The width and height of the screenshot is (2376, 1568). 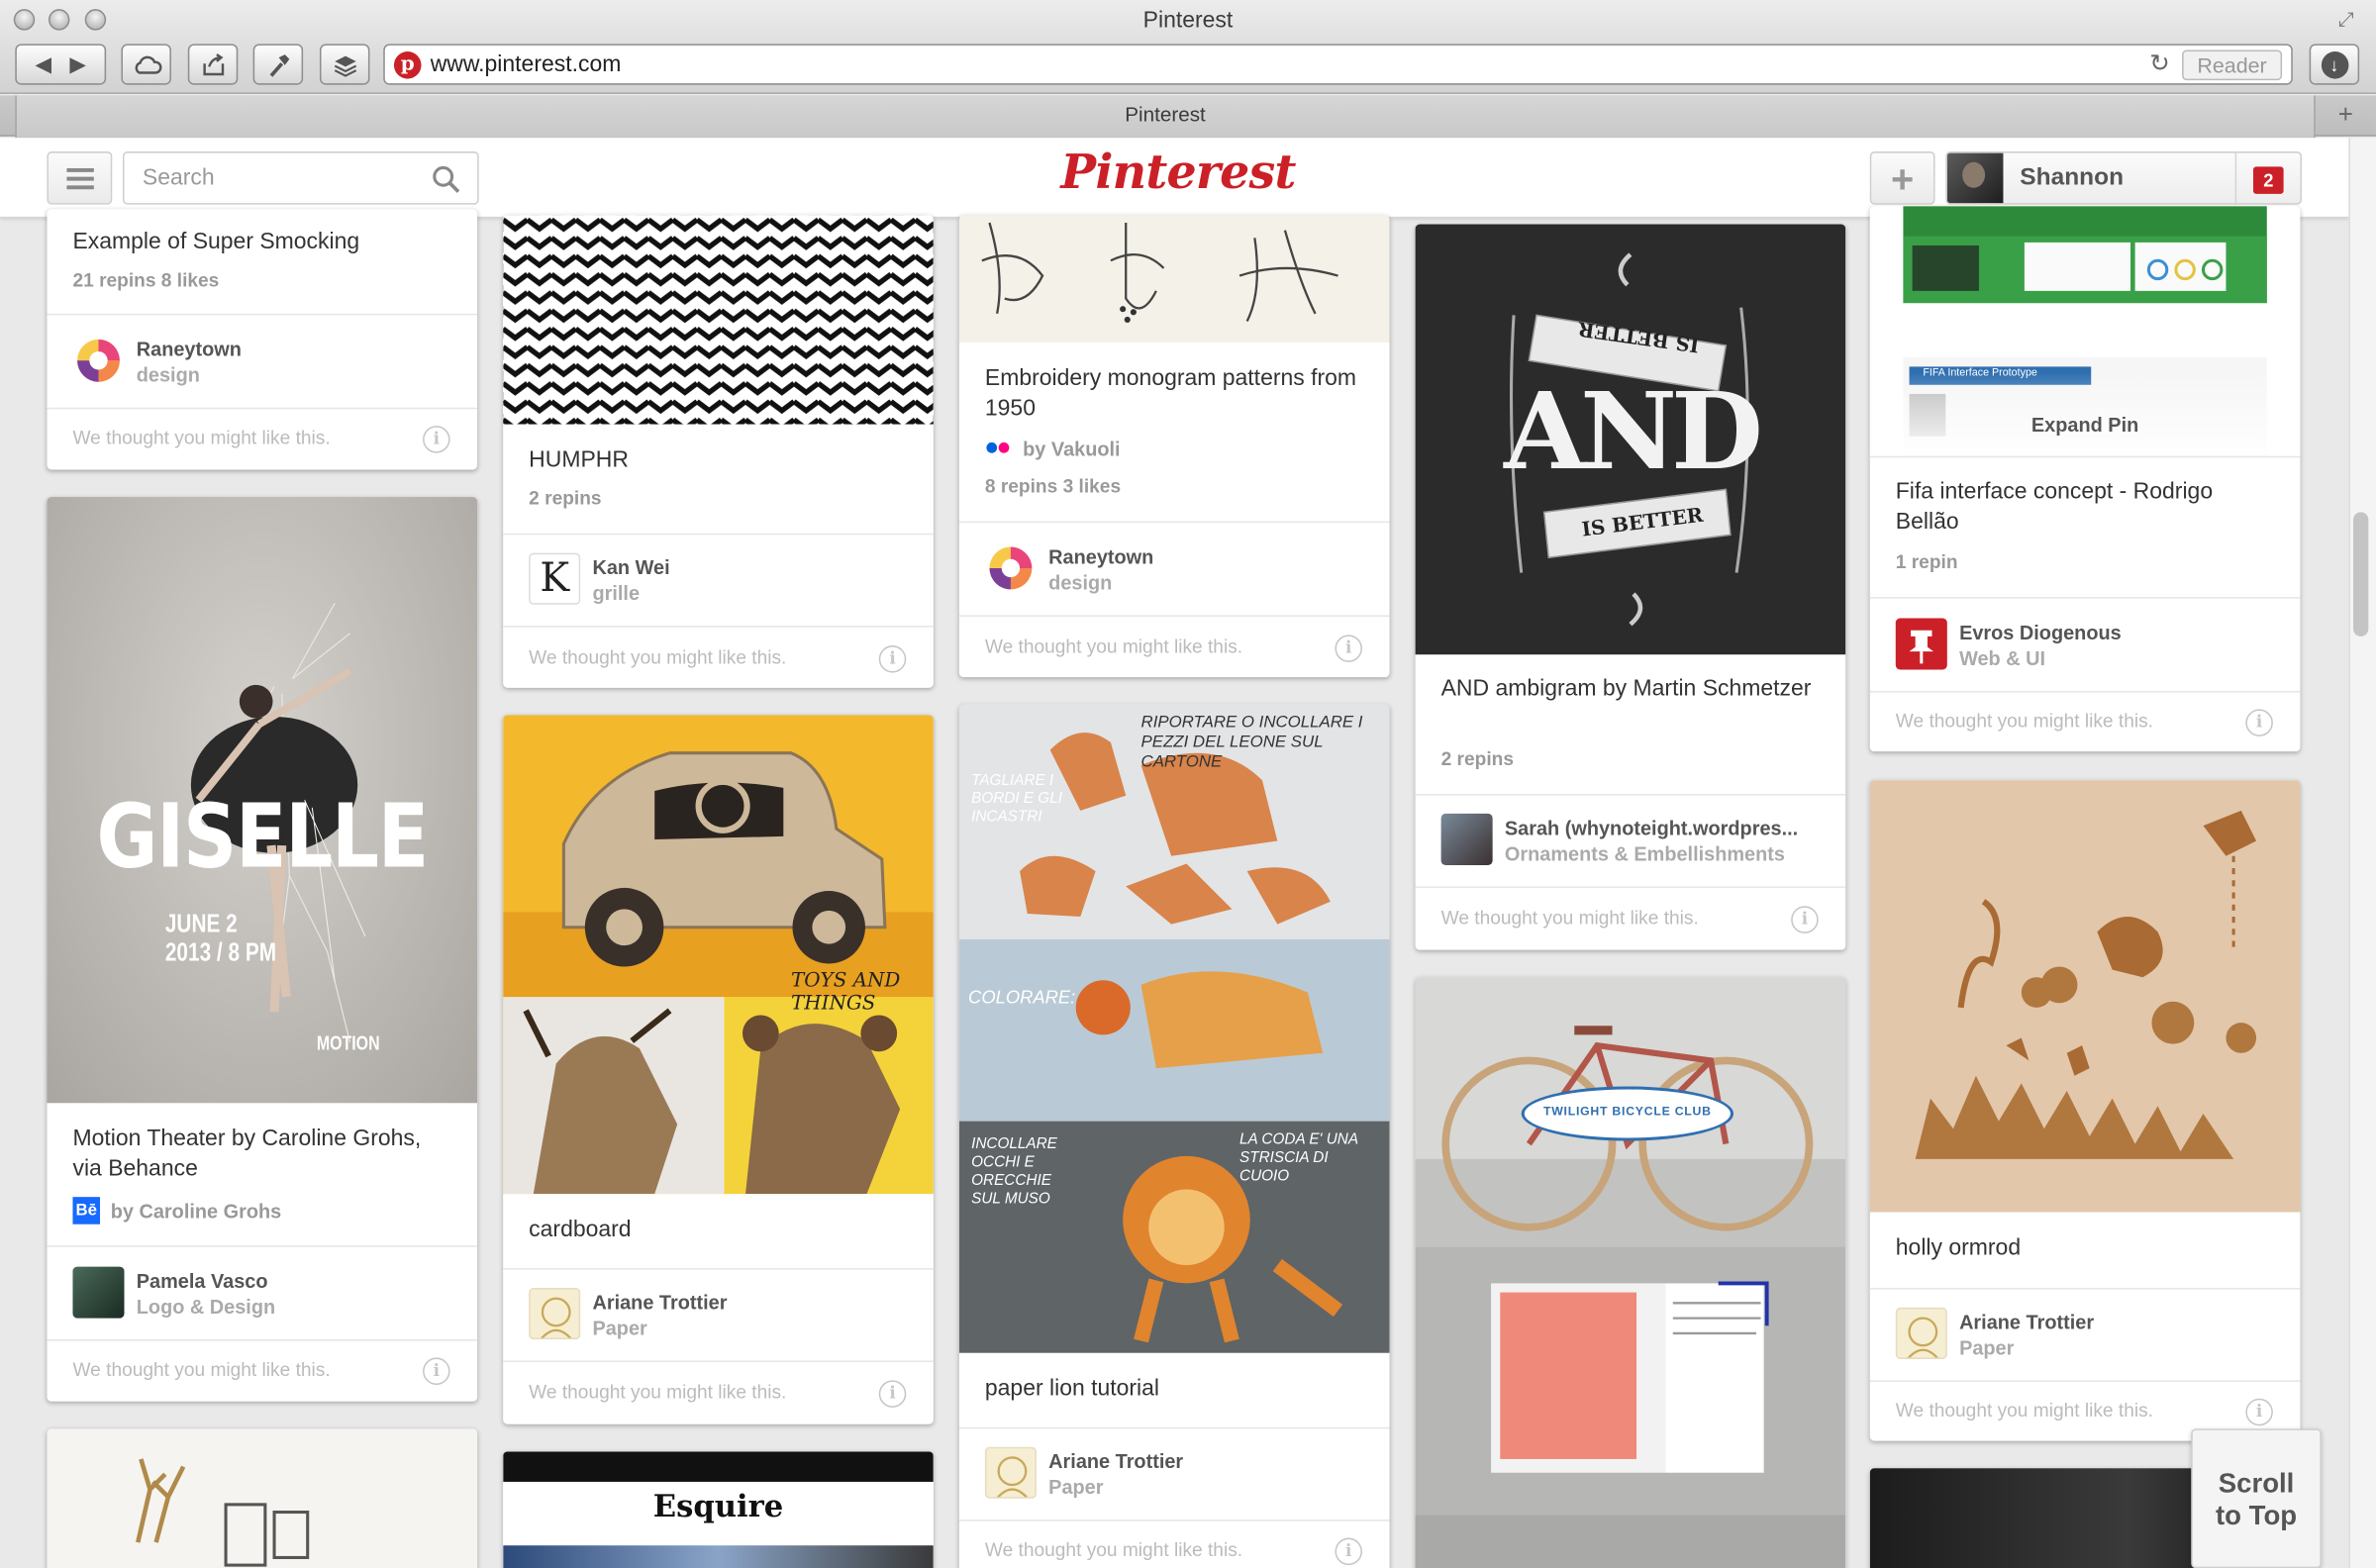 What do you see at coordinates (1071, 449) in the screenshot?
I see `pin-source: by Vakuoli` at bounding box center [1071, 449].